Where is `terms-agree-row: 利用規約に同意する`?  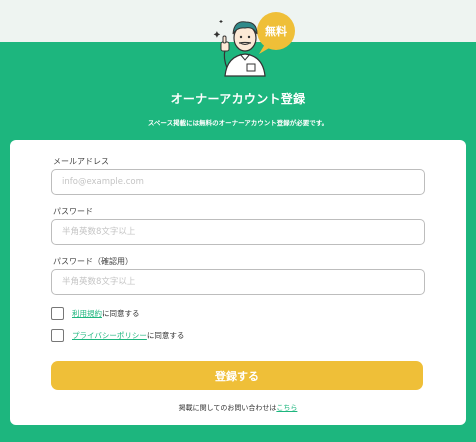 terms-agree-row: 利用規約に同意する is located at coordinates (95, 313).